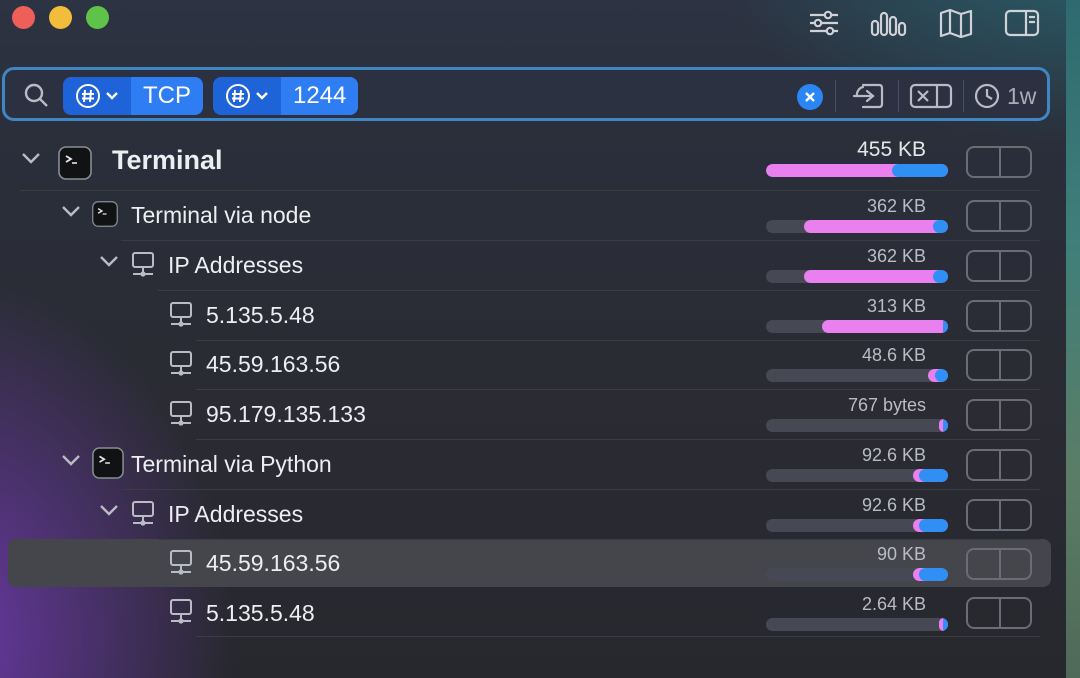 The width and height of the screenshot is (1080, 678). What do you see at coordinates (530, 563) in the screenshot?
I see `tree-row: 45.59.163.56 90 KB` at bounding box center [530, 563].